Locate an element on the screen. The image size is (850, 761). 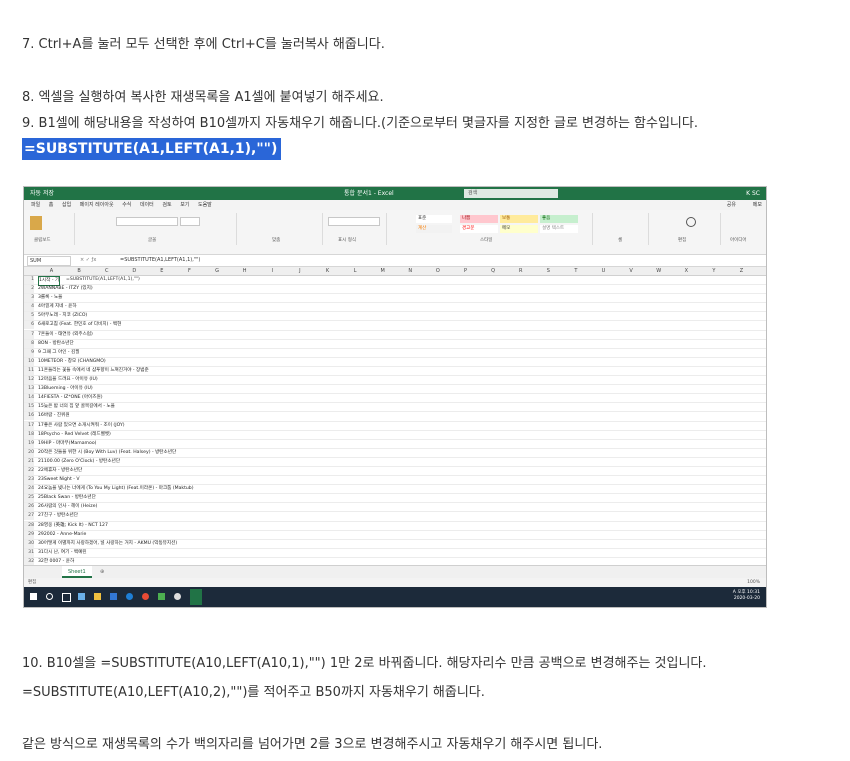
row-number: 23 is located at coordinates (29, 480).